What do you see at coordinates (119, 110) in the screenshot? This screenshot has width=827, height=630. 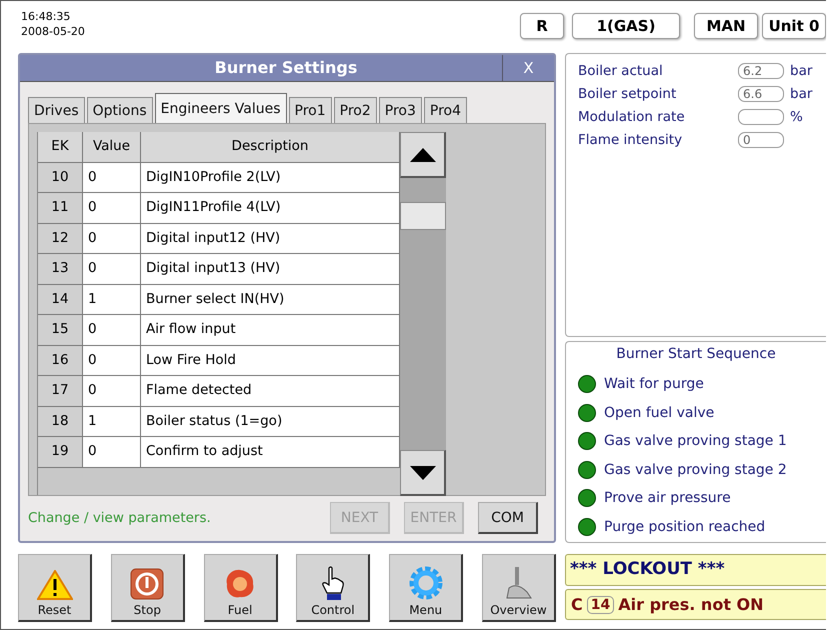 I see `tab: Options` at bounding box center [119, 110].